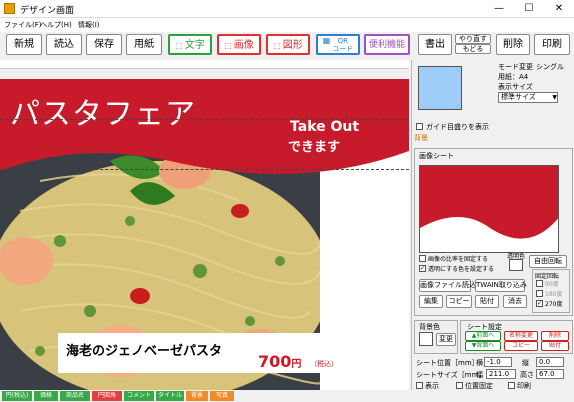 The height and width of the screenshot is (402, 574). I want to click on name-change-button: 名称変更, so click(521, 336).